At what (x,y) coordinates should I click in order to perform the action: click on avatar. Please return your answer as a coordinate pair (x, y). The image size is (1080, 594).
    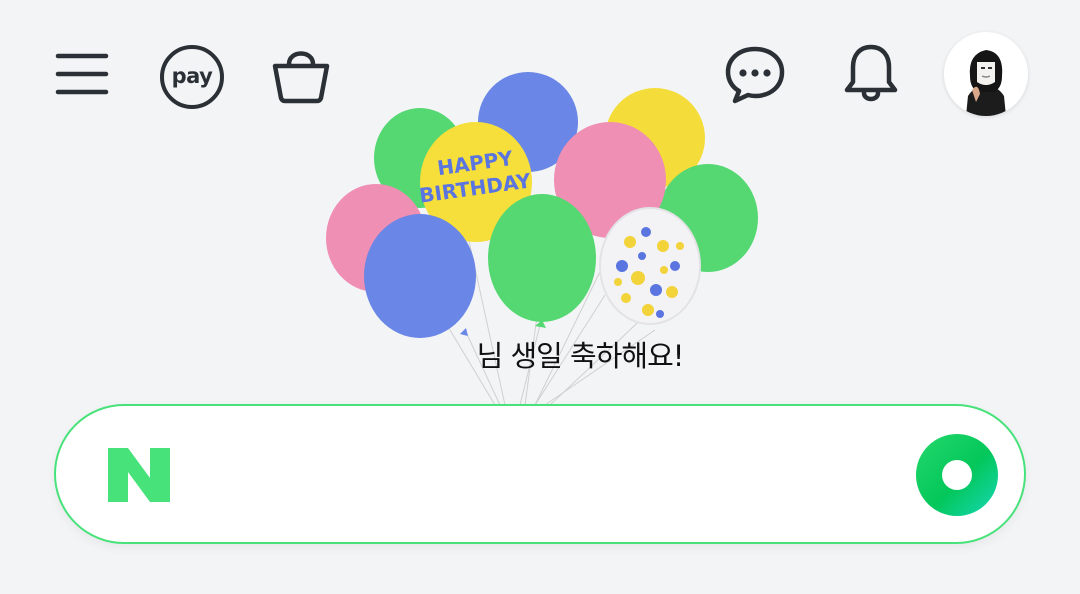
    Looking at the image, I should click on (986, 74).